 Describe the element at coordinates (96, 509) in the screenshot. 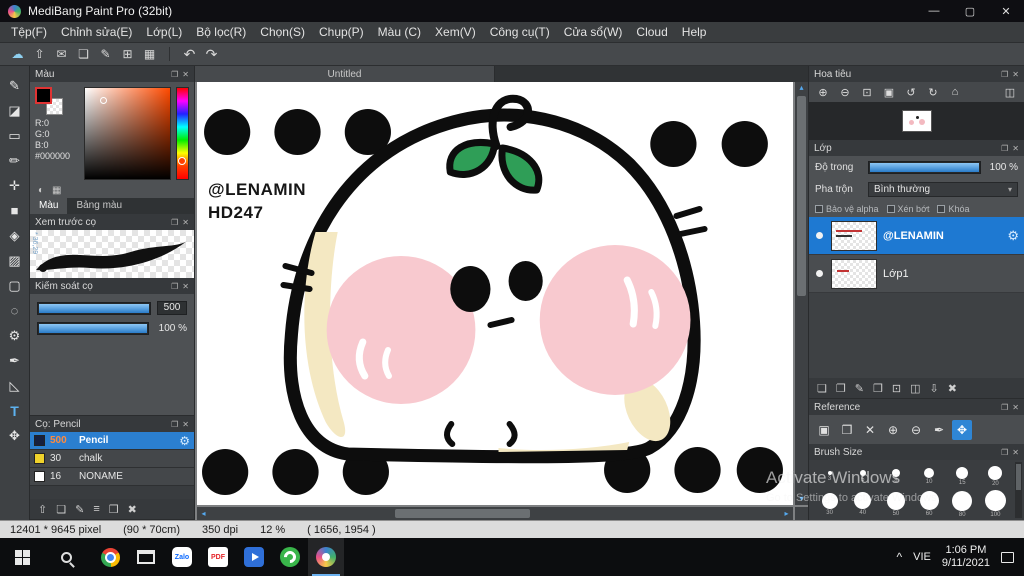

I see `brush-menu-icon: ≡` at that location.